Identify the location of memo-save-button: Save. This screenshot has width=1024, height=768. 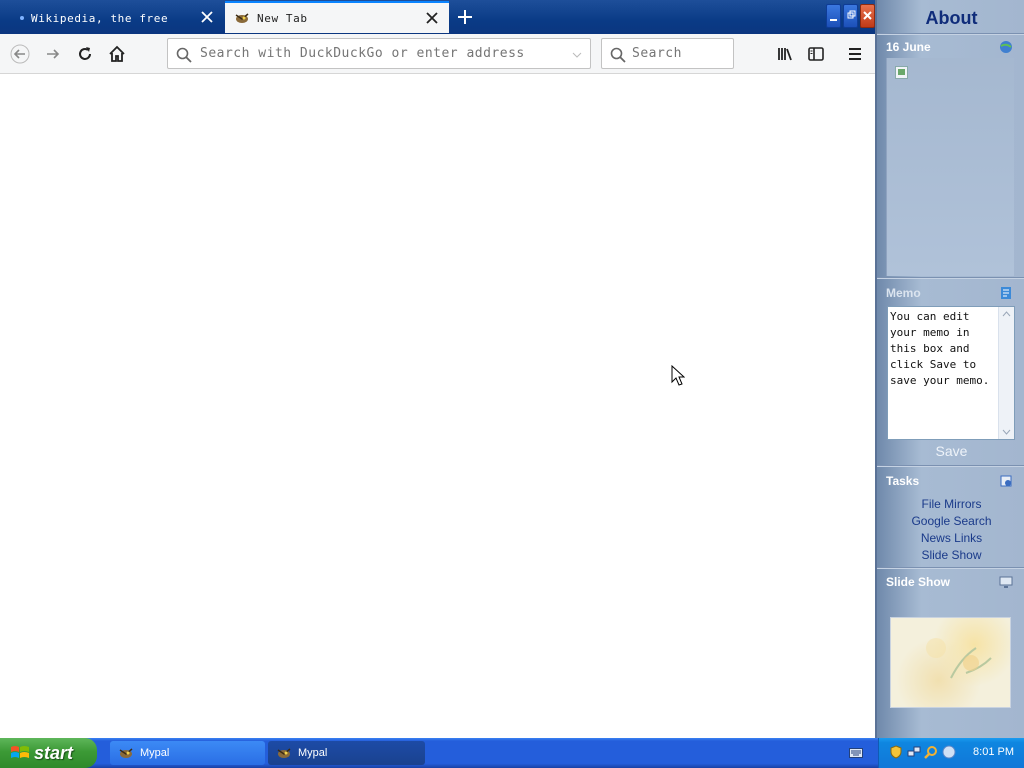
(950, 451).